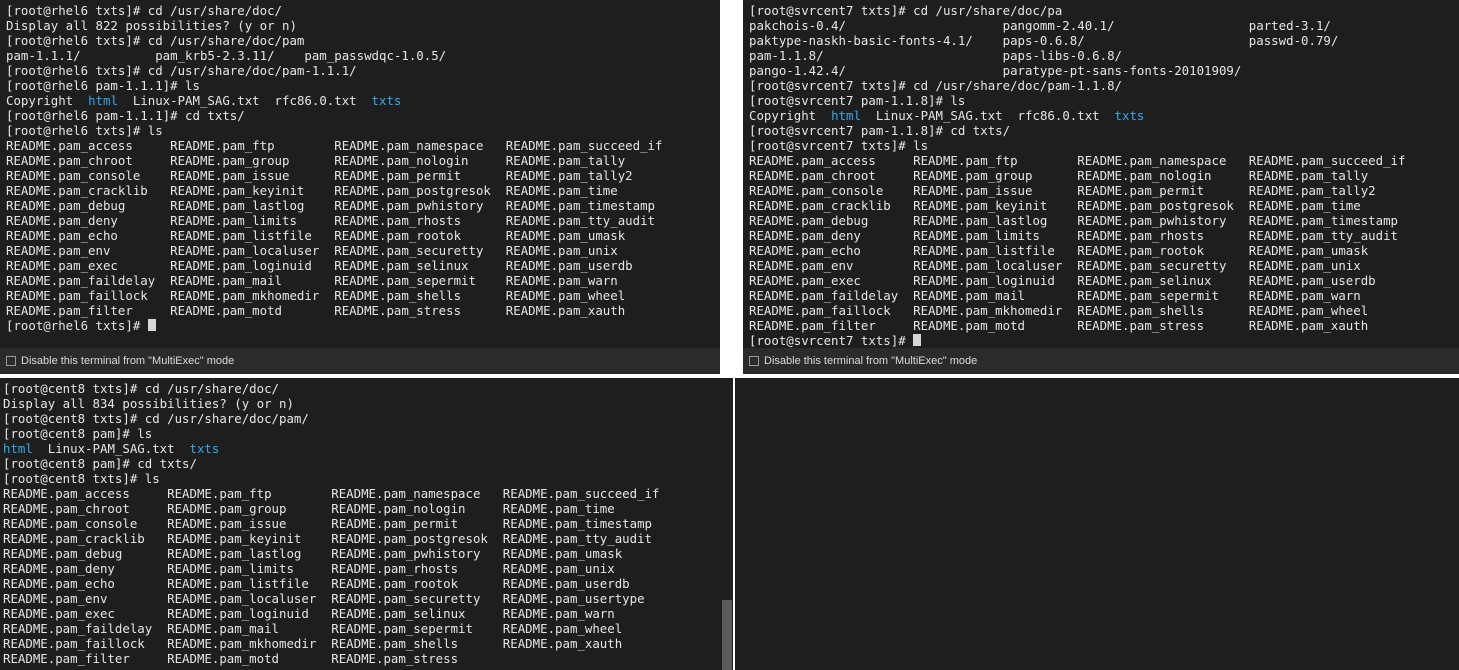 The image size is (1459, 670). What do you see at coordinates (363, 325) in the screenshot?
I see `terminal-line: [root@rhel6 txts]#` at bounding box center [363, 325].